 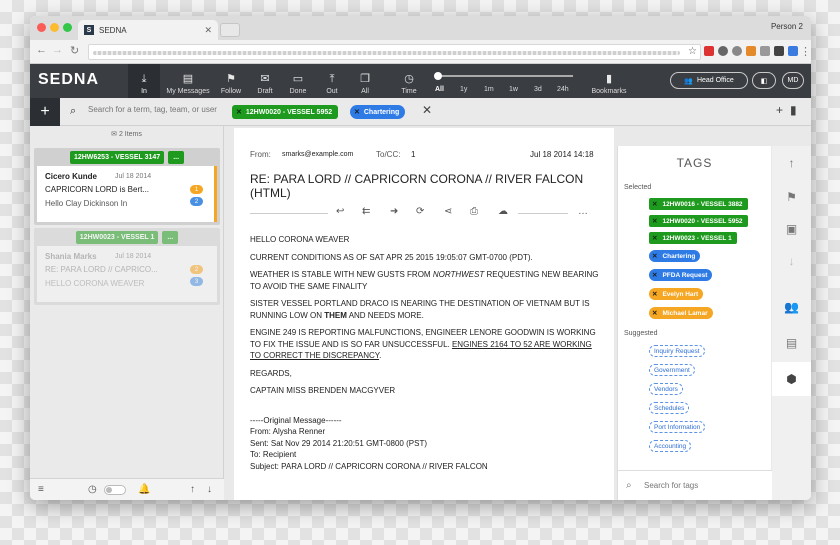 I want to click on range-1w: 1w, so click(x=513, y=89).